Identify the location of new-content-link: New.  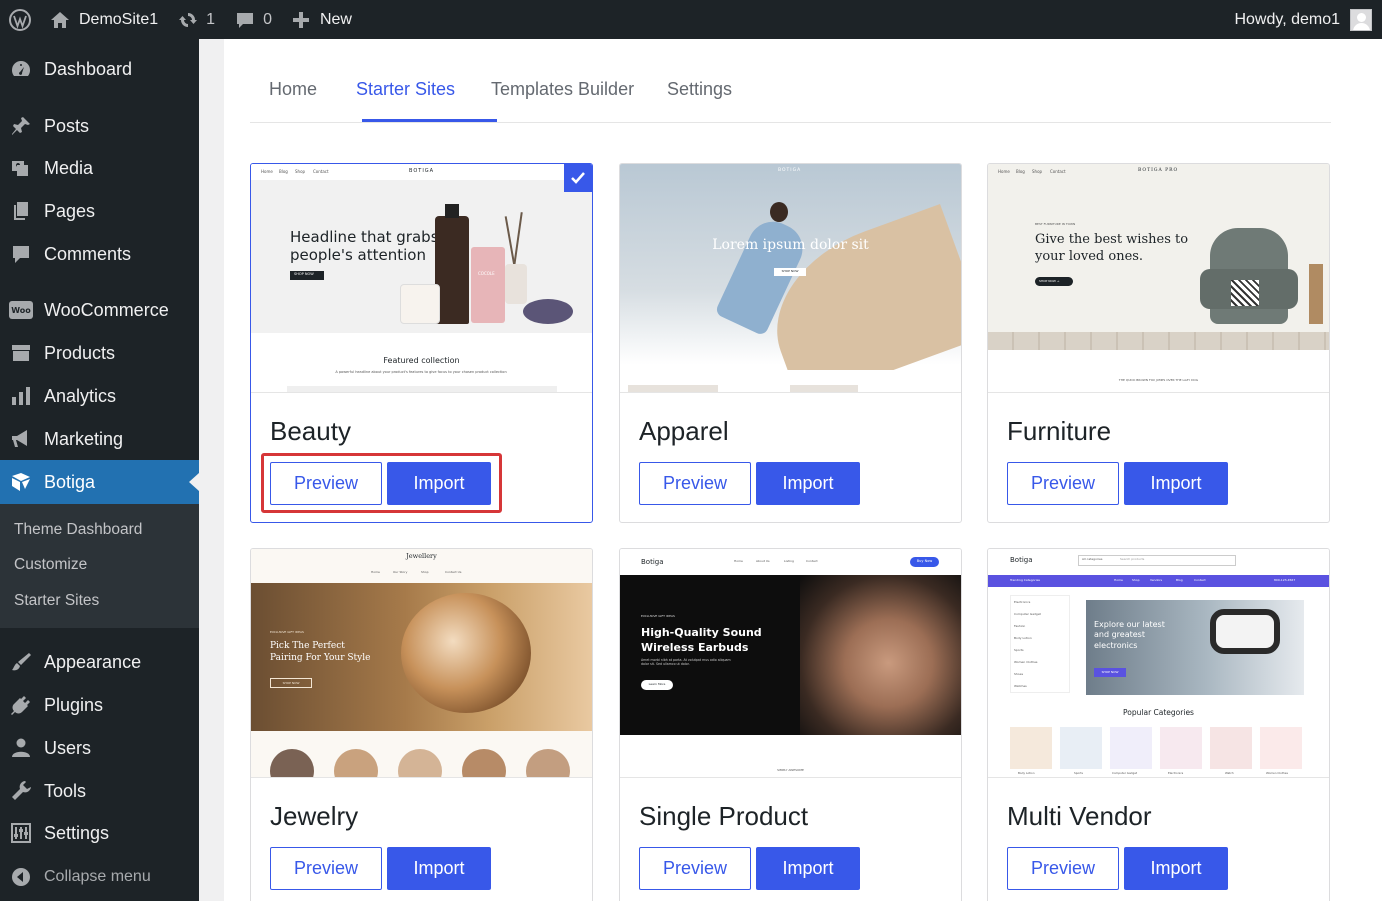
(322, 19).